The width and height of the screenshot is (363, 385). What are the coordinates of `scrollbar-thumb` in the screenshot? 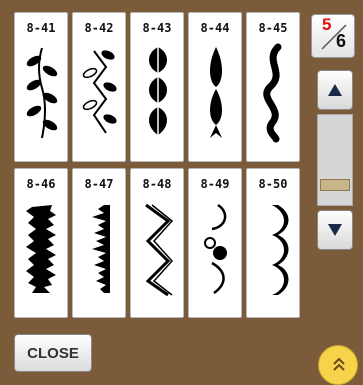 It's located at (335, 185).